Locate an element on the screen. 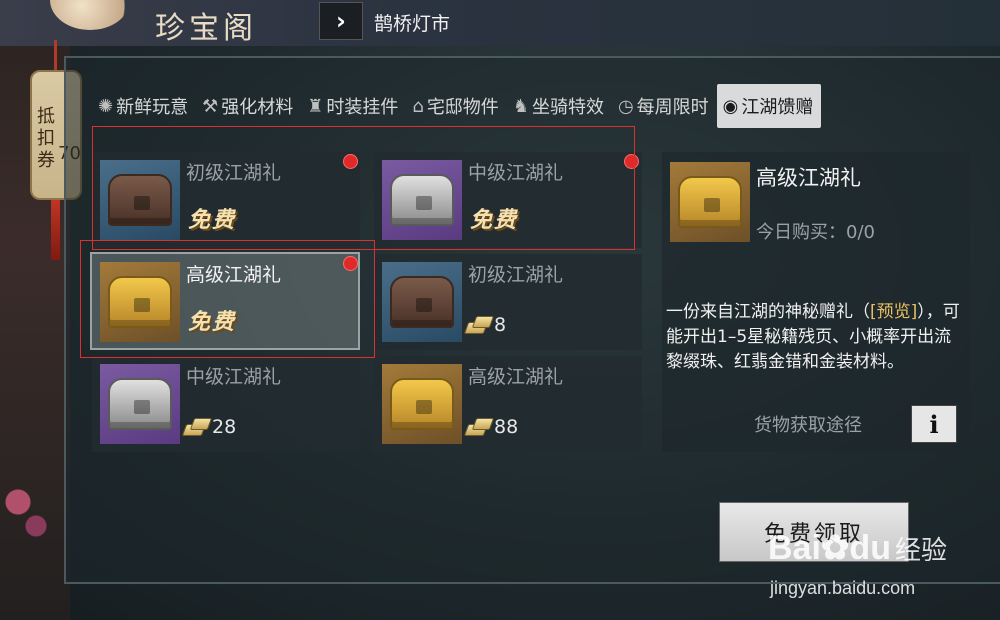 Image resolution: width=1000 pixels, height=620 pixels. tab-house: ⌂ 宅邸物件 is located at coordinates (456, 106).